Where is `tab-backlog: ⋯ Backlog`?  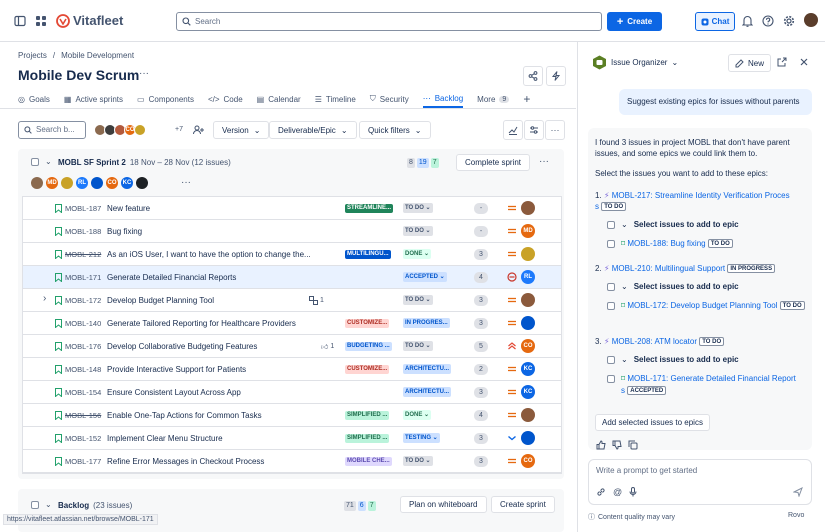 tab-backlog: ⋯ Backlog is located at coordinates (443, 99).